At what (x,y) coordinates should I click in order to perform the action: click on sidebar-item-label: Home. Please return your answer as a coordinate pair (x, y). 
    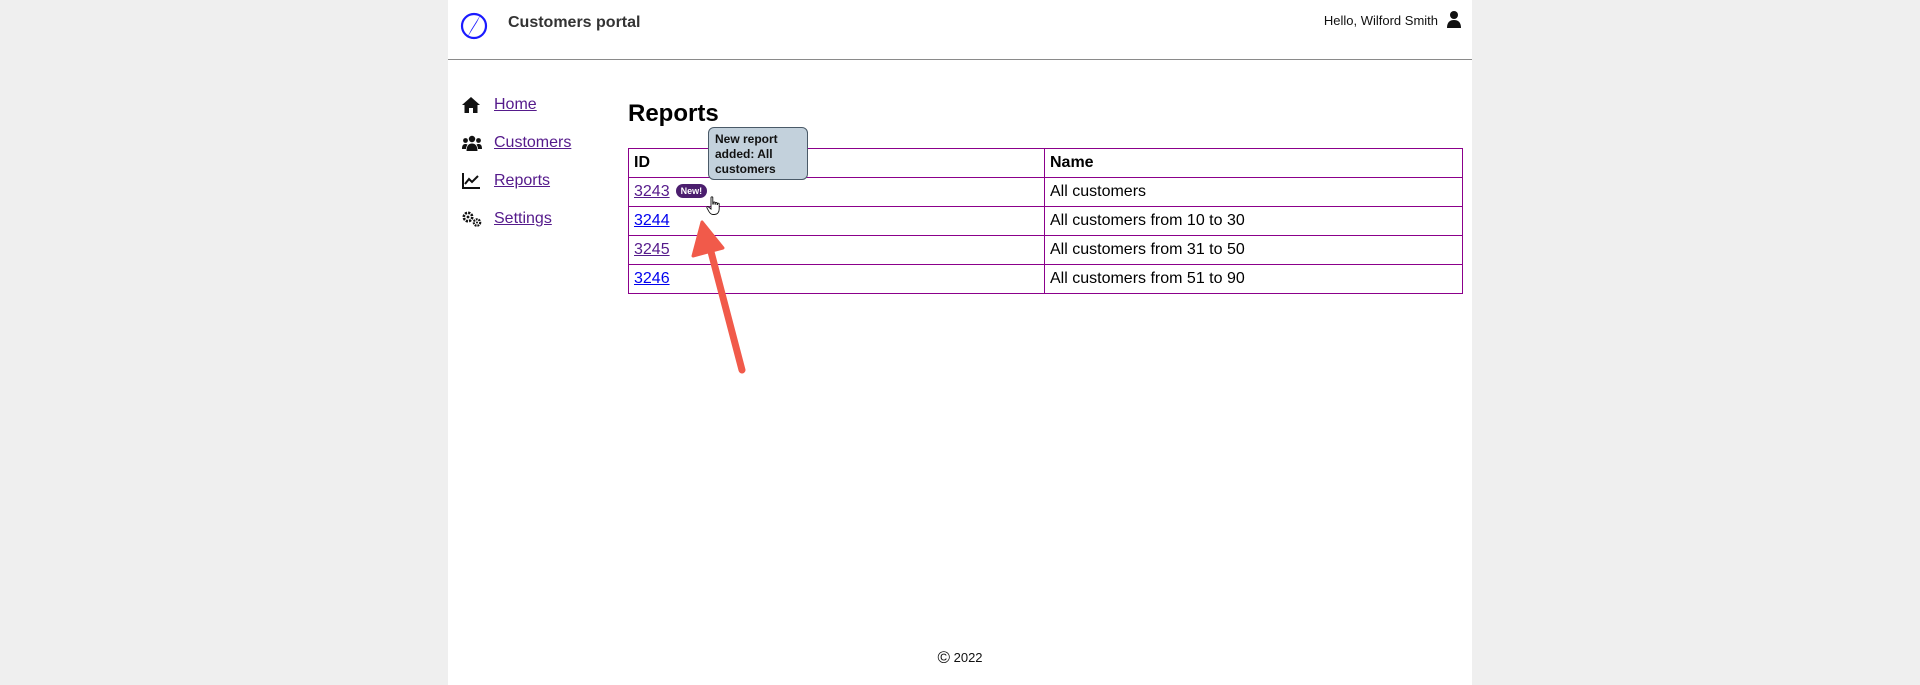
    Looking at the image, I should click on (515, 105).